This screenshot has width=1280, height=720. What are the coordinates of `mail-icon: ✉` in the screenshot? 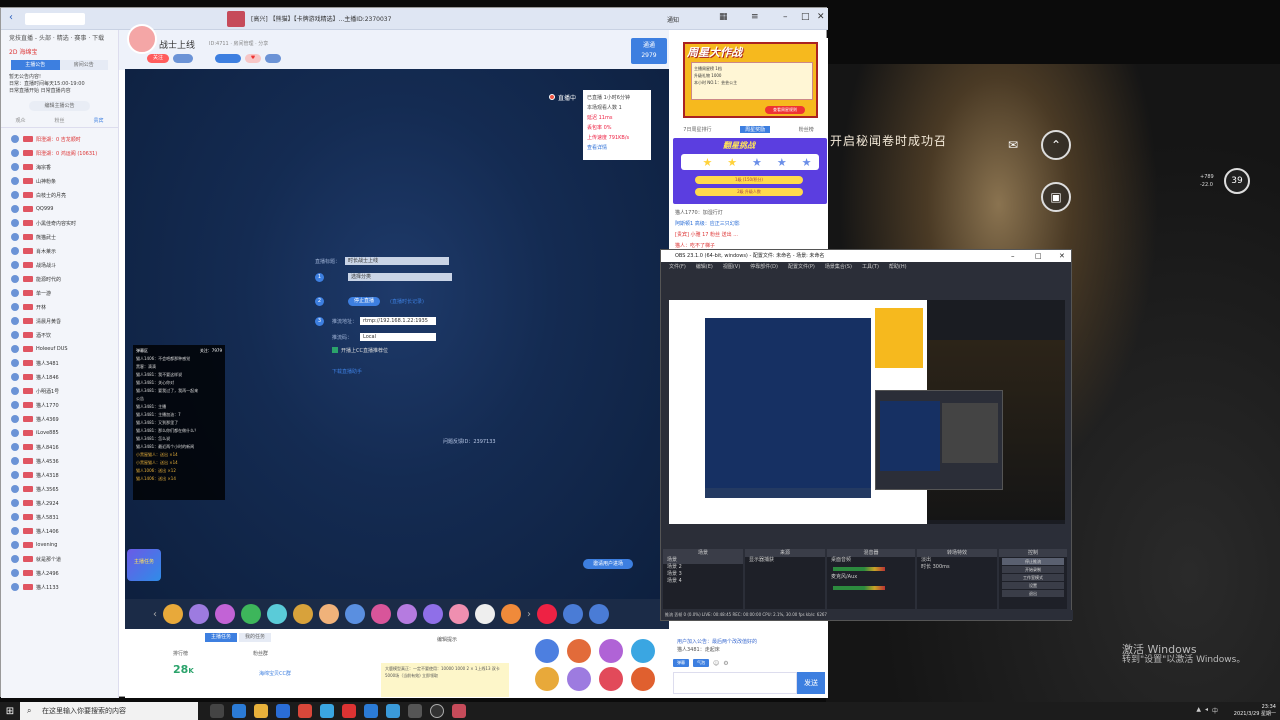 It's located at (1013, 145).